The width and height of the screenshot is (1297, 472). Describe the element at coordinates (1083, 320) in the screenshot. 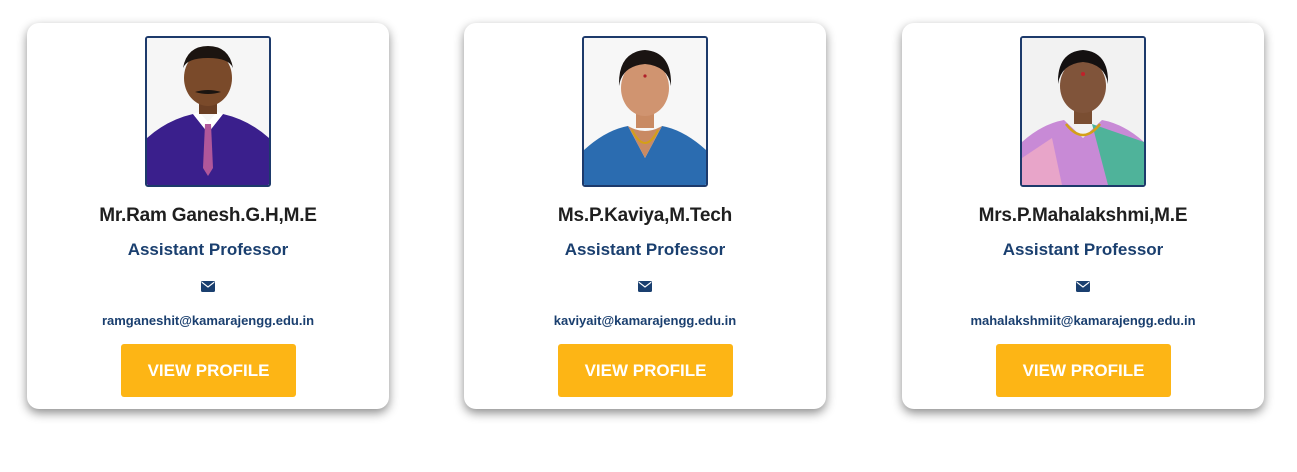

I see `faculty-email: mahalakshmiit@kamarajengg.edu.in` at that location.